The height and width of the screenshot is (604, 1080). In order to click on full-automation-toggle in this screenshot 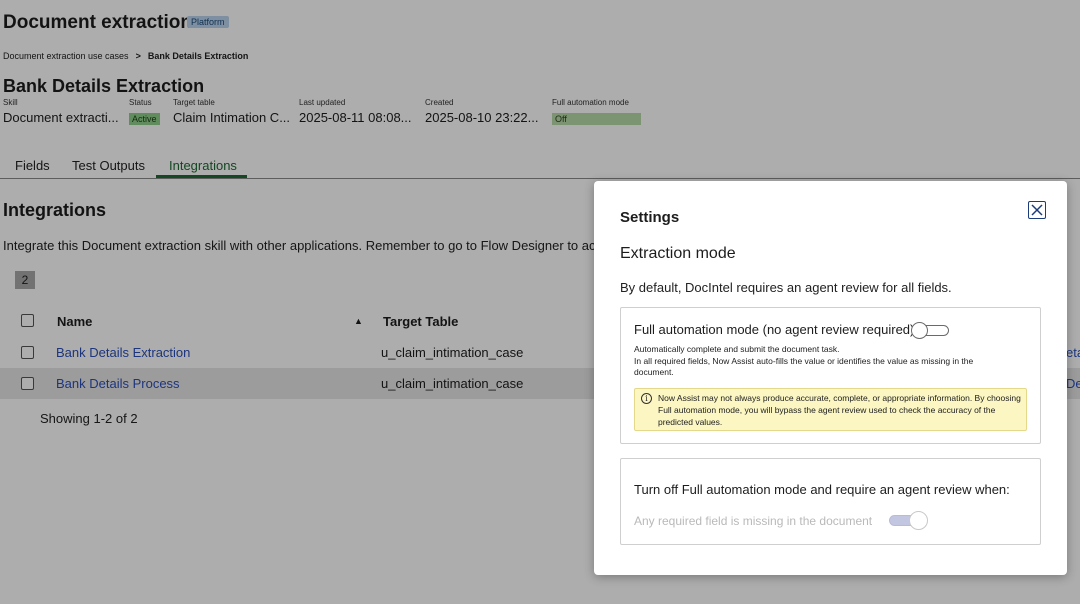, I will do `click(930, 330)`.